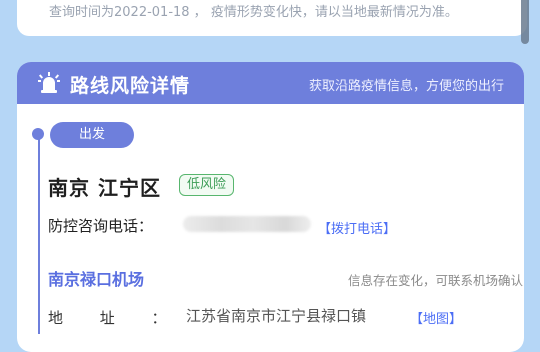 The height and width of the screenshot is (352, 540). What do you see at coordinates (253, 12) in the screenshot?
I see `query-time-notice: 查询时间为2022-01-18 ， 疫情形势变化快，请以当地最新情况为准。` at bounding box center [253, 12].